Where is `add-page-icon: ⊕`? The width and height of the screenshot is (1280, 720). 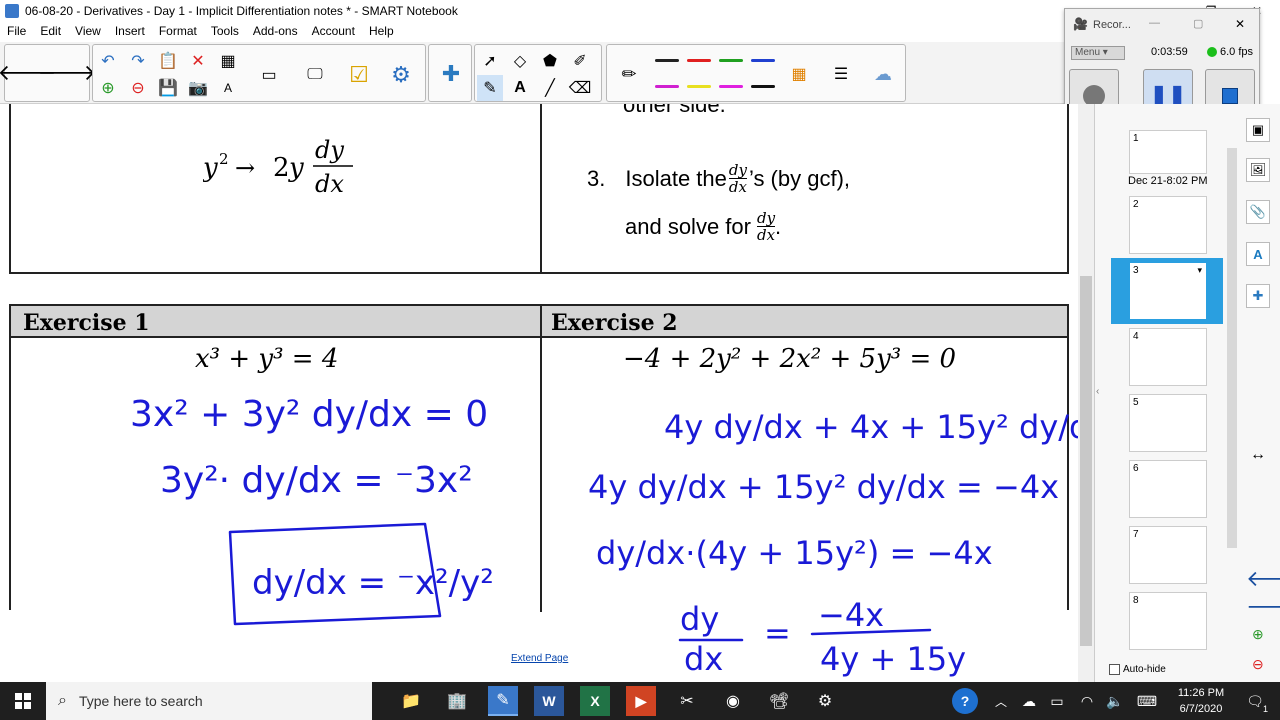 add-page-icon: ⊕ is located at coordinates (108, 88).